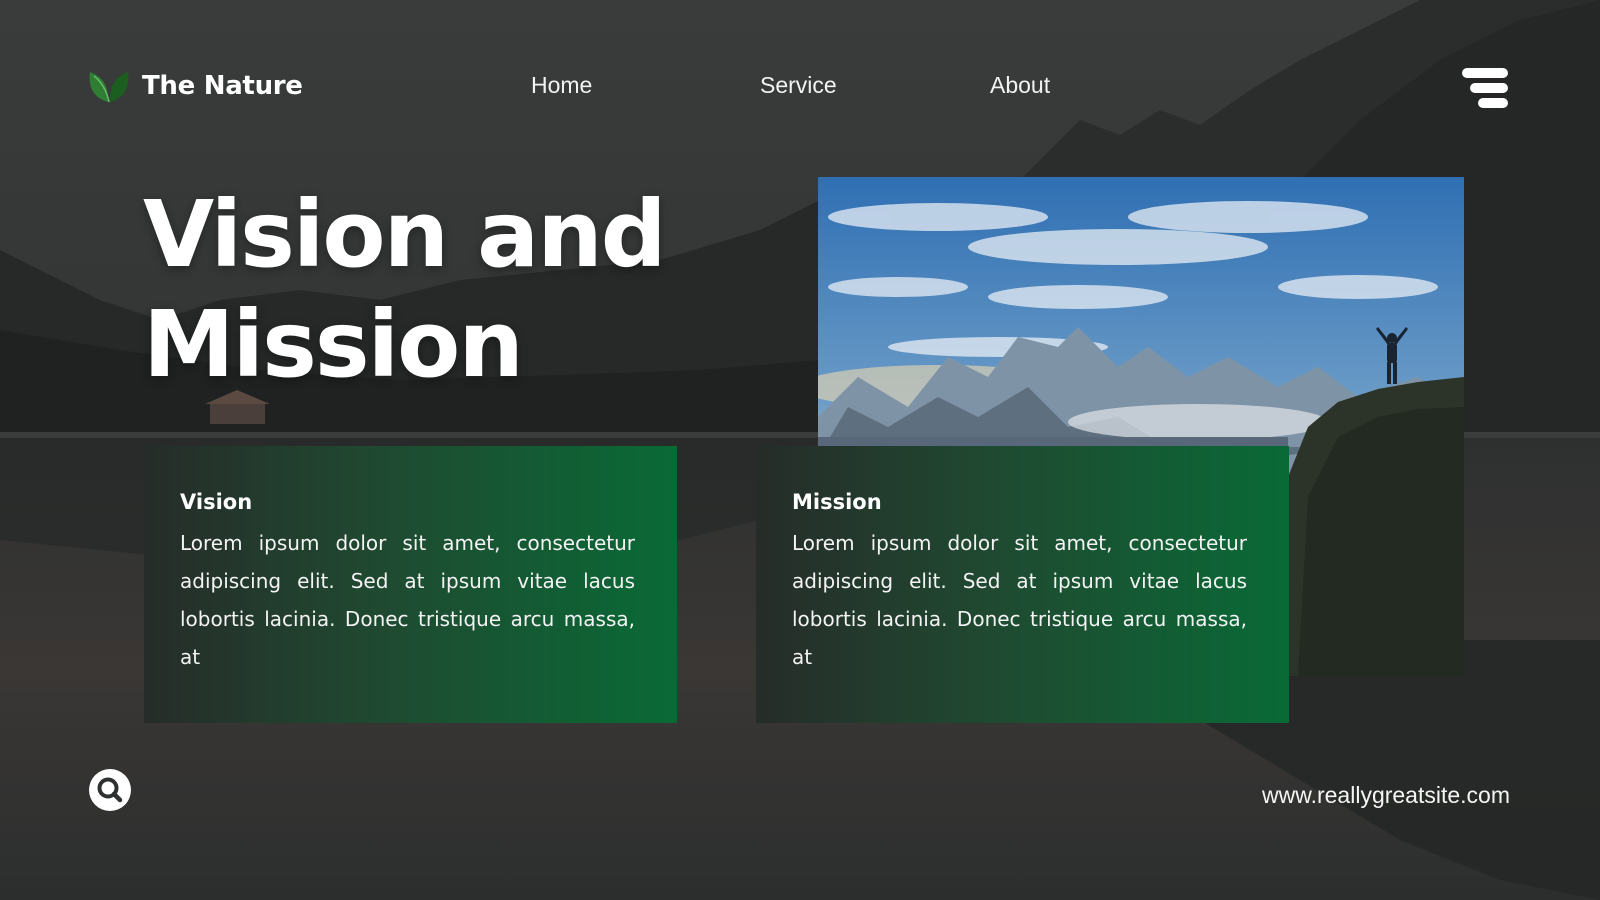  What do you see at coordinates (109, 87) in the screenshot?
I see `leaf-icon` at bounding box center [109, 87].